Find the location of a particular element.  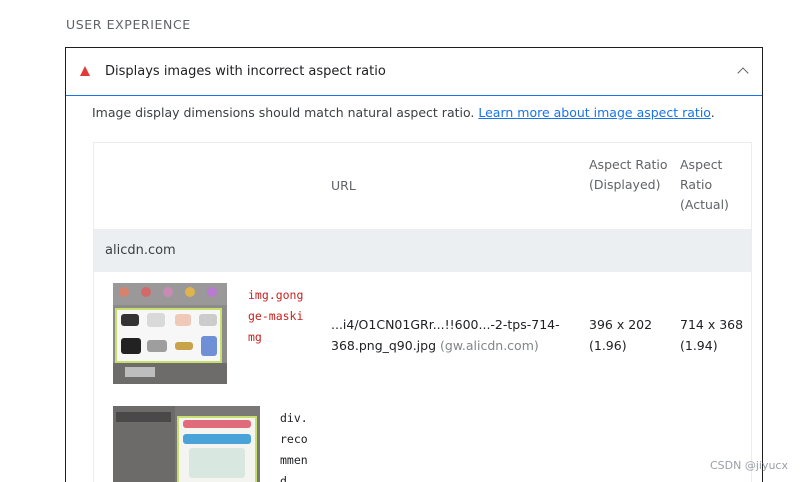

node-label: div.recommend is located at coordinates (294, 446).